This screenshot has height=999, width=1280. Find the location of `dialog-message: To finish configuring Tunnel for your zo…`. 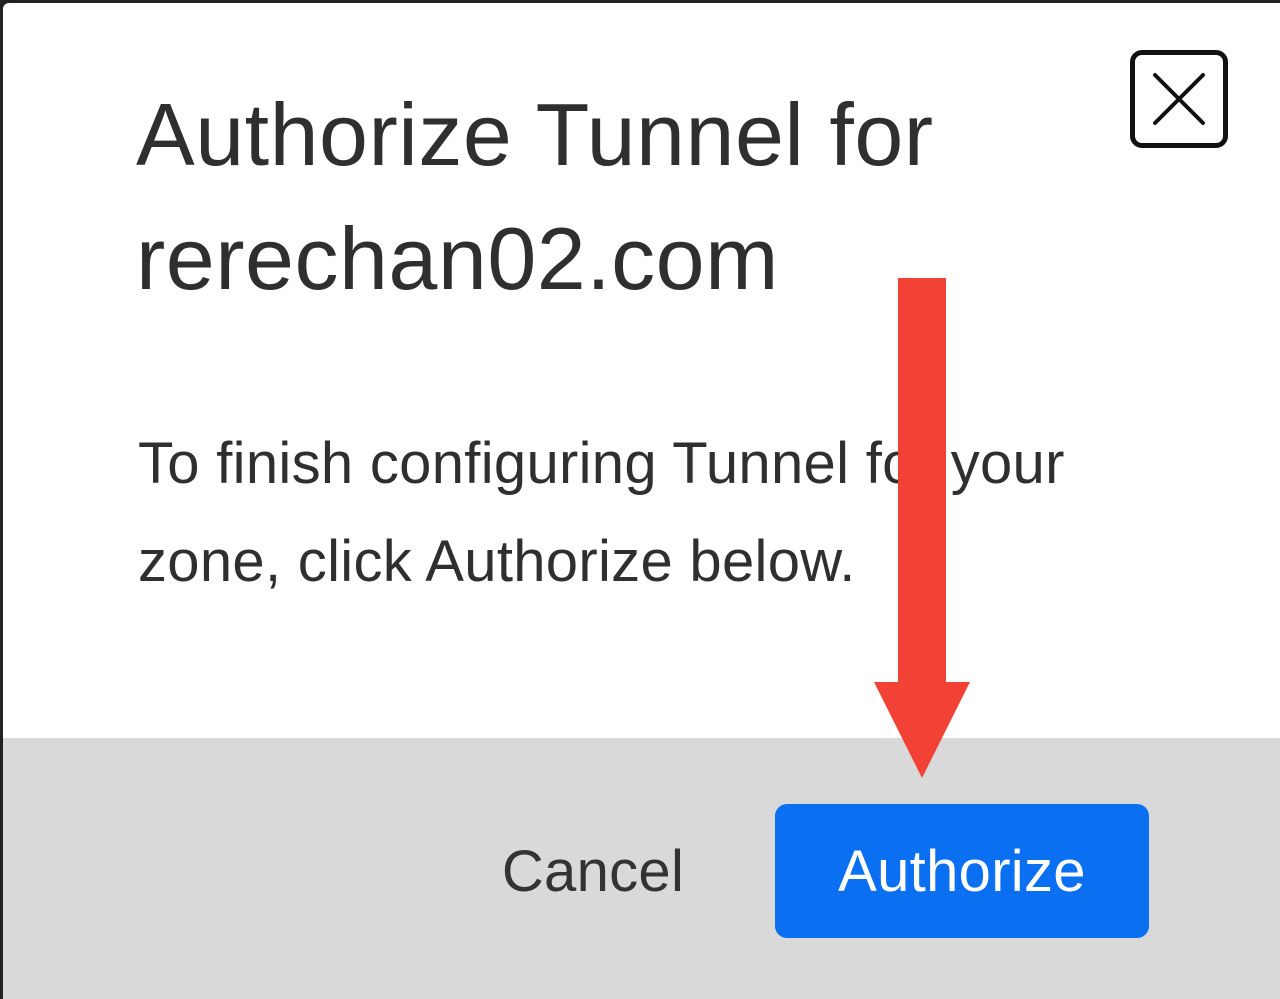

dialog-message: To finish configuring Tunnel for your zo… is located at coordinates (601, 512).